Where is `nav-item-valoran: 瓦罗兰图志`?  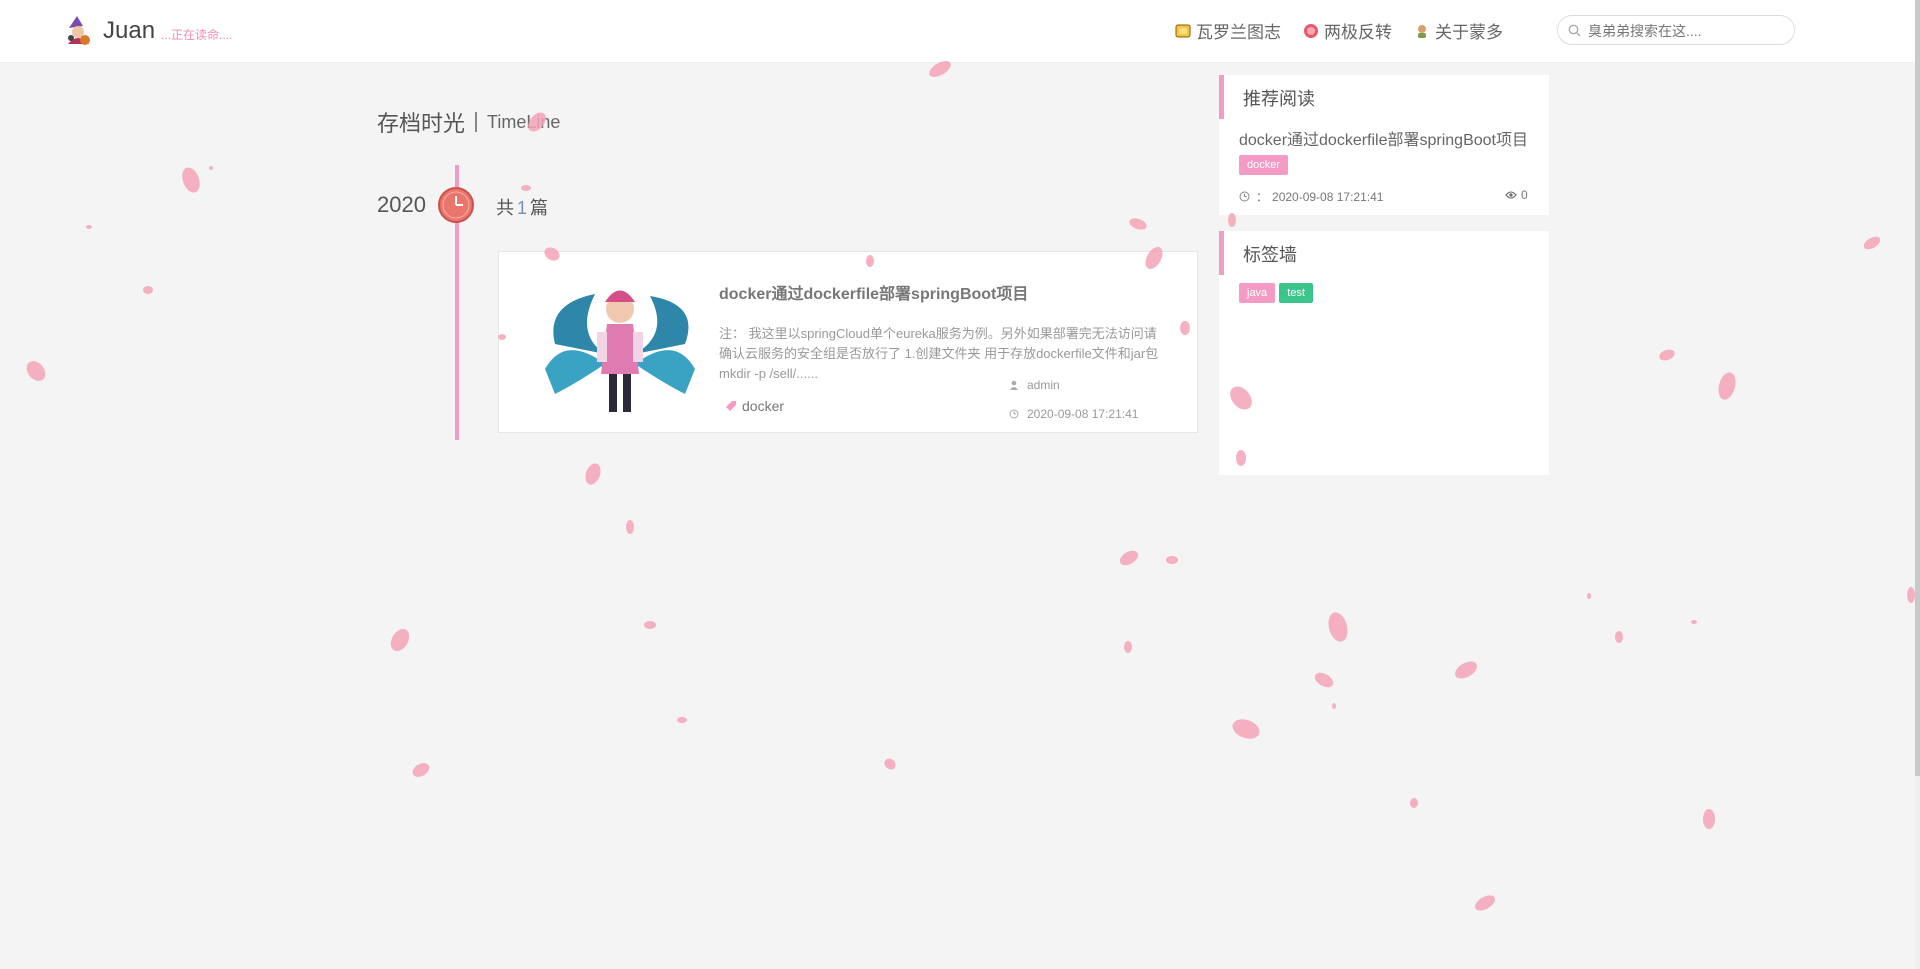
nav-item-valoran: 瓦罗兰图志 is located at coordinates (1228, 30).